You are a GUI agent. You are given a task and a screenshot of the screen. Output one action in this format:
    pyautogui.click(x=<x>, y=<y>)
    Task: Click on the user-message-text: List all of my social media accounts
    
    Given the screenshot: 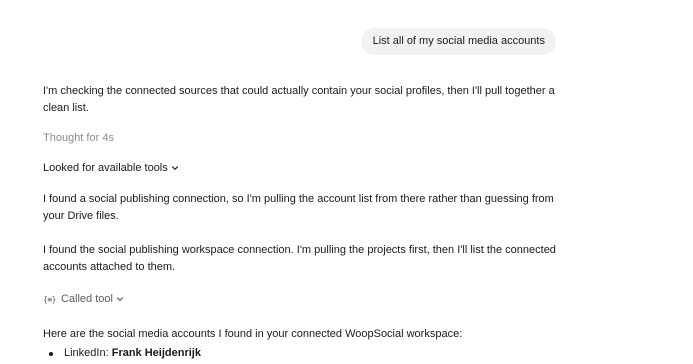 What is the action you would take?
    pyautogui.click(x=458, y=41)
    